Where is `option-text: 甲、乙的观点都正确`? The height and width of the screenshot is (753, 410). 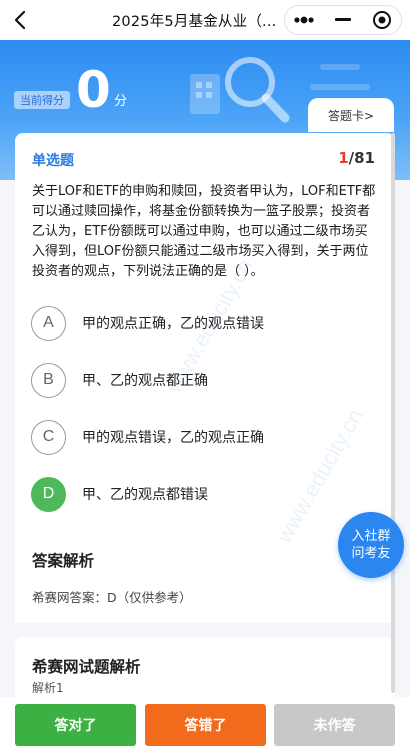
option-text: 甲、乙的观点都正确 is located at coordinates (145, 381).